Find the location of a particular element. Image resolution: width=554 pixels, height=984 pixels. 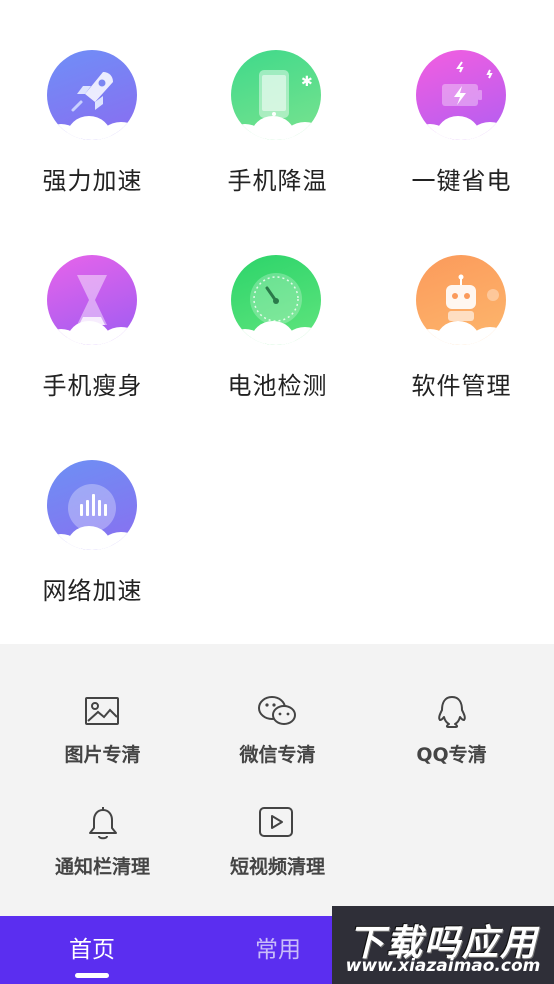

tool-label: QQ专清 is located at coordinates (451, 755).